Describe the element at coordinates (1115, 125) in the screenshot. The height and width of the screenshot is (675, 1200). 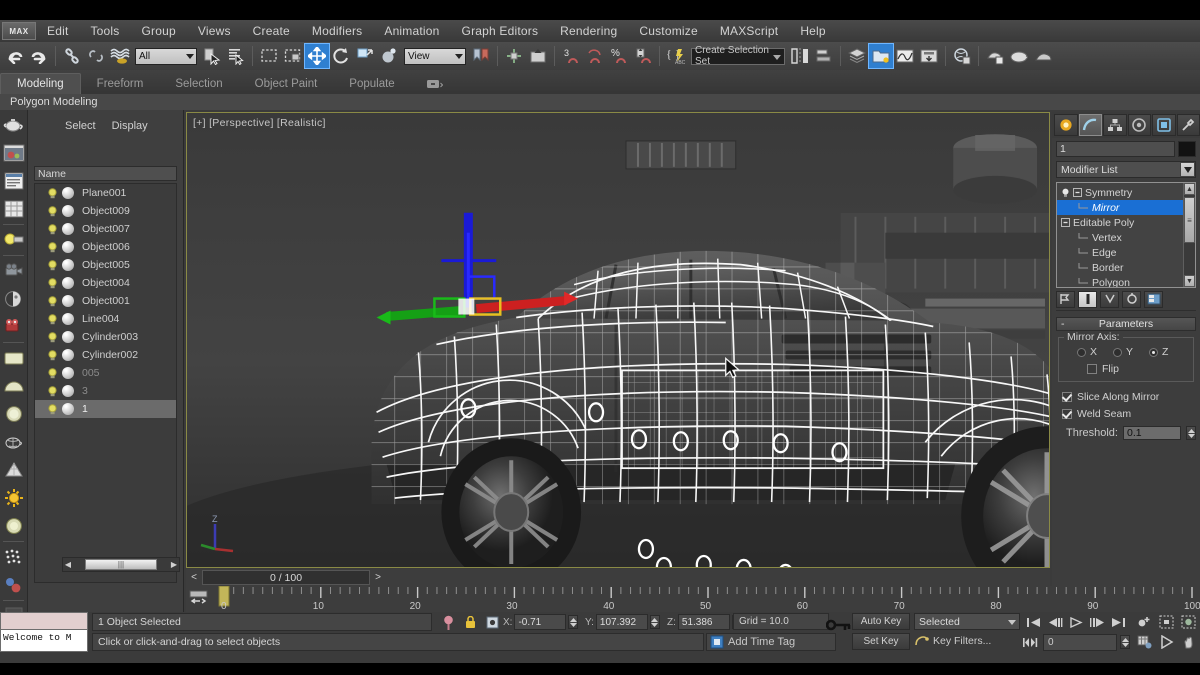
I see `hierarchy-tab-icon` at that location.